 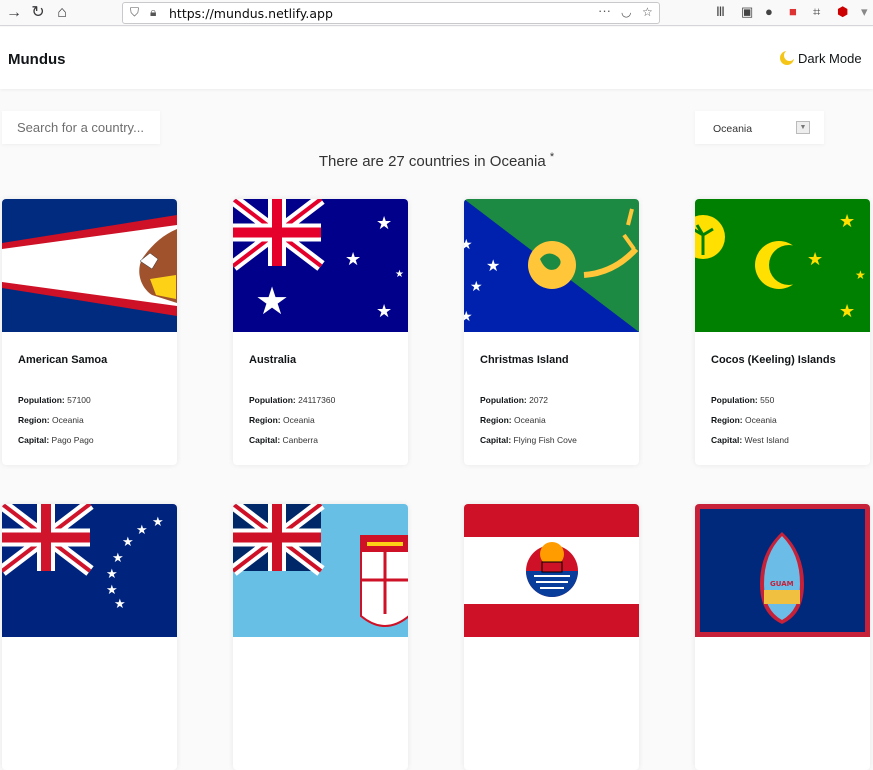 I want to click on ublock-icon: ⬢, so click(x=842, y=12).